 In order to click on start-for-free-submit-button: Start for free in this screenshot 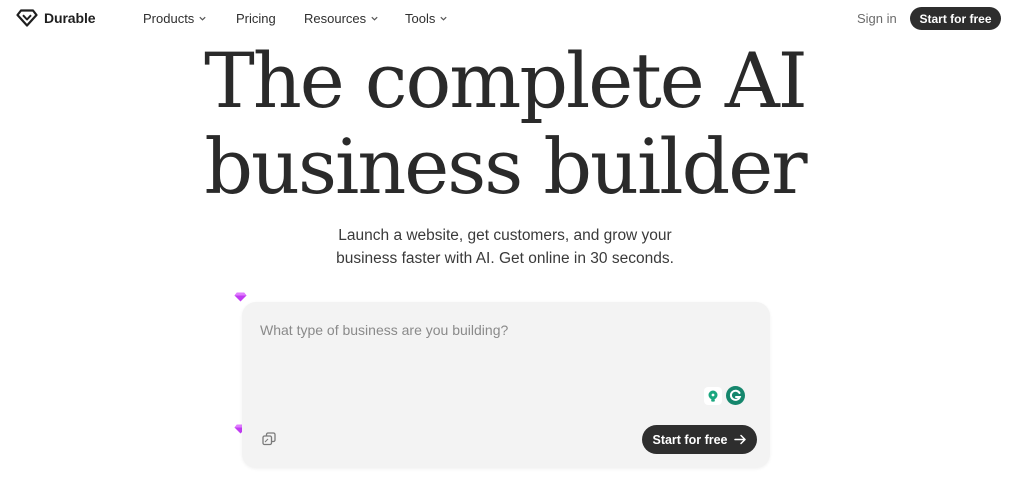, I will do `click(699, 439)`.